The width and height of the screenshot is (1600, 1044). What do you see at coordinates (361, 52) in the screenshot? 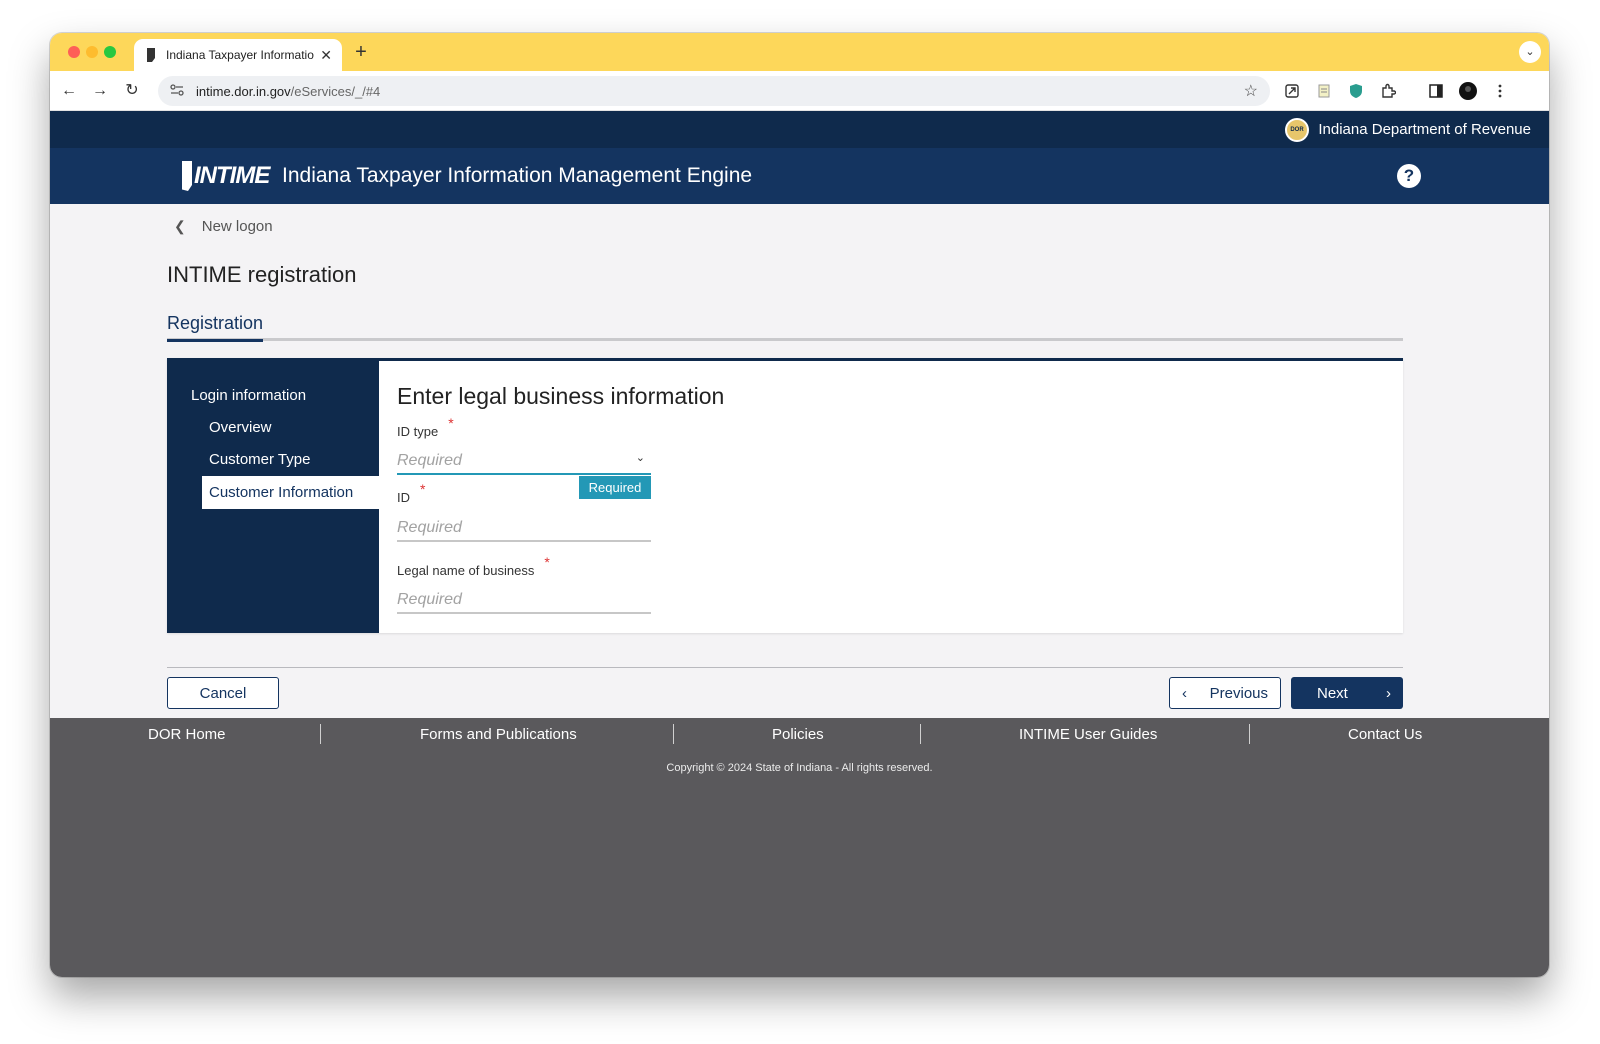
I see `new-tab-button: +` at bounding box center [361, 52].